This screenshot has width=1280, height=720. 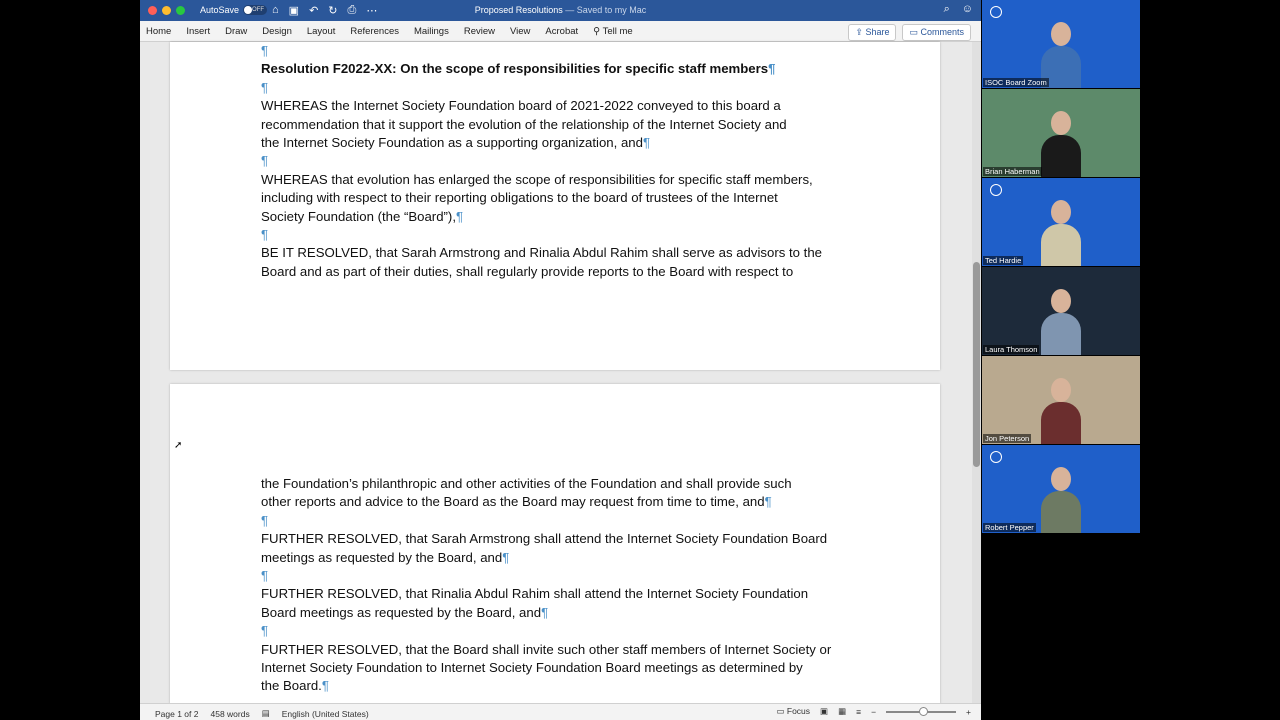 I want to click on zoom-in-icon: +, so click(x=968, y=712).